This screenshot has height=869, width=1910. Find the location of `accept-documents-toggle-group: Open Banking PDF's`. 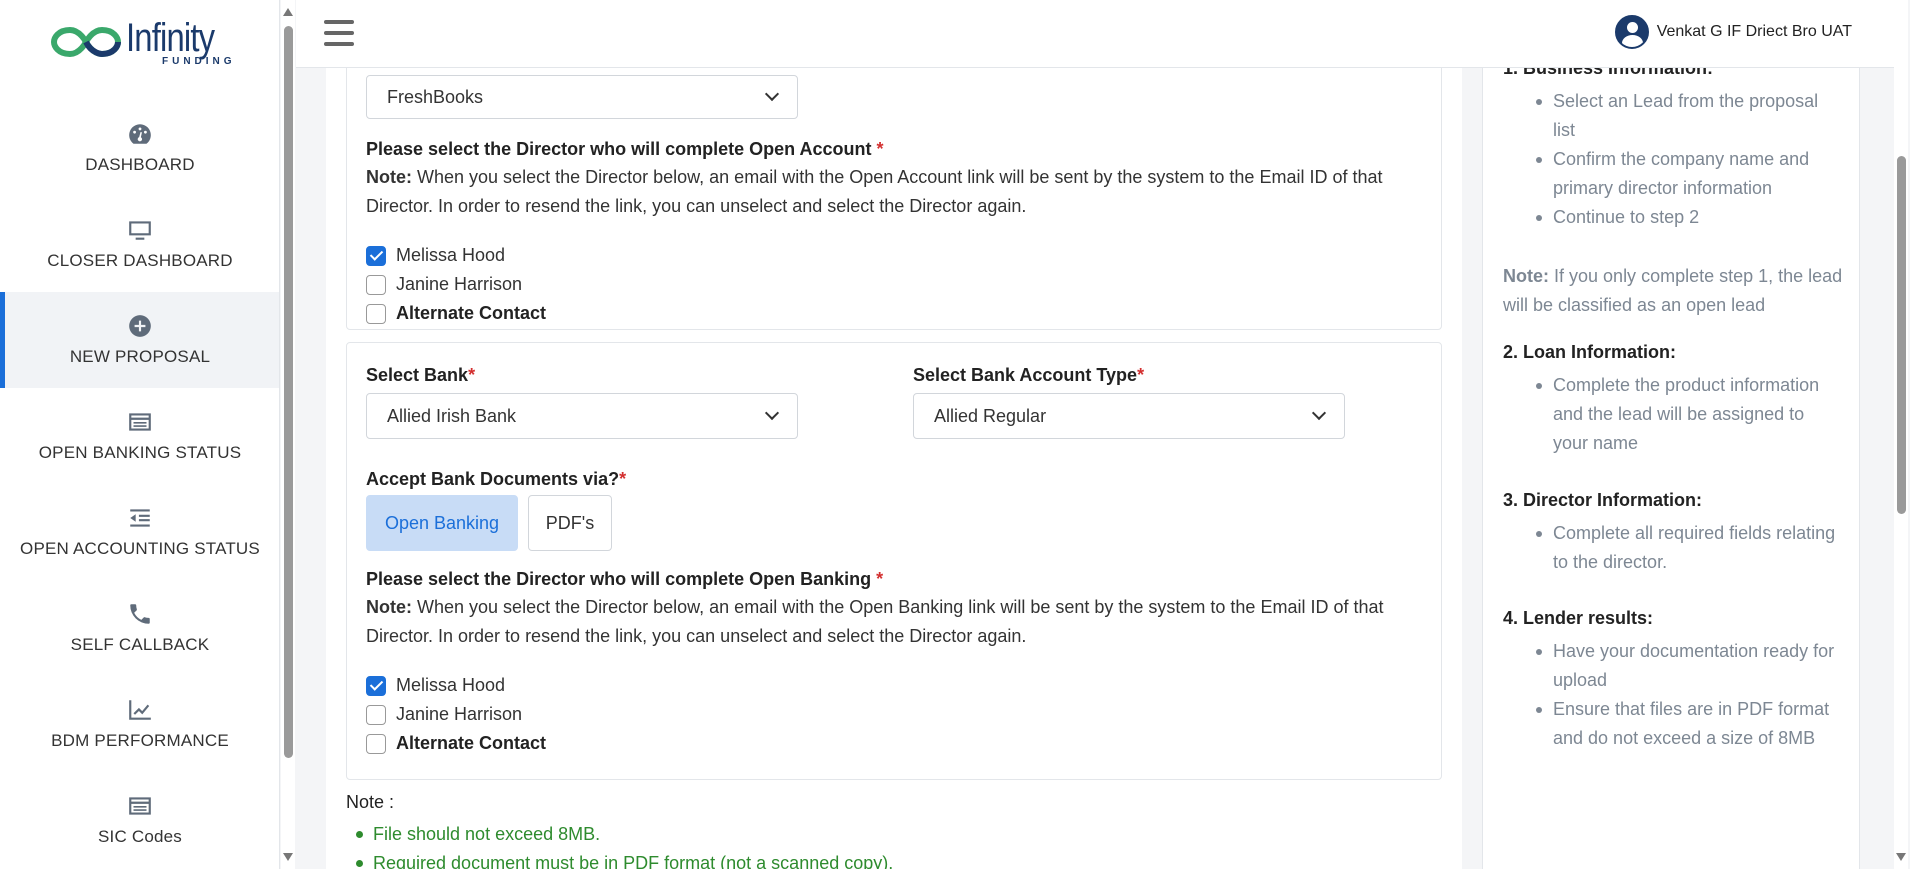

accept-documents-toggle-group: Open Banking PDF's is located at coordinates (516, 523).